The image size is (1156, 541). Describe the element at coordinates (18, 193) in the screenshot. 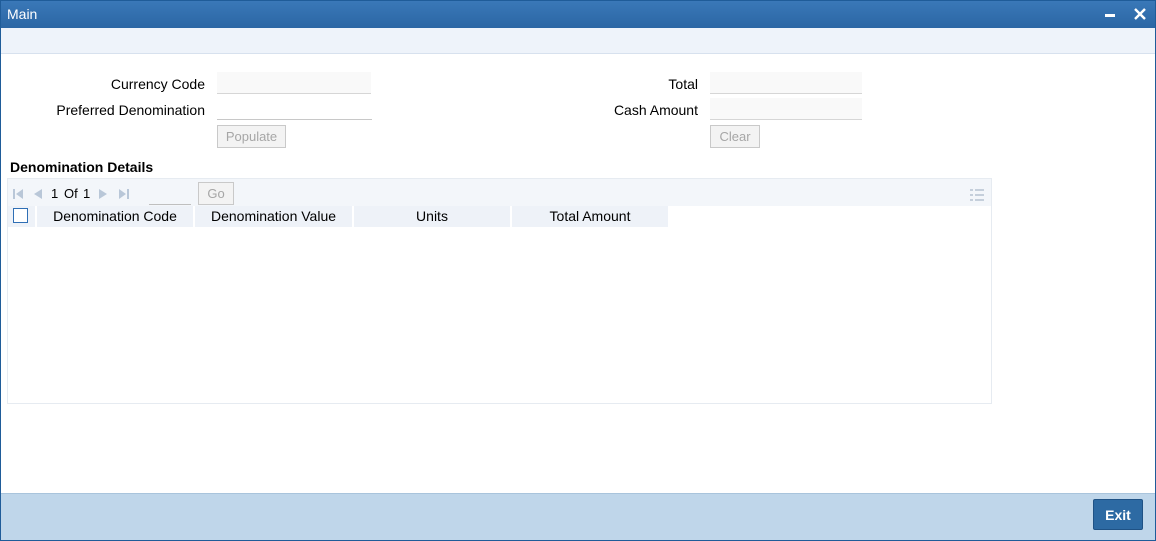

I see `first-page-icon` at that location.